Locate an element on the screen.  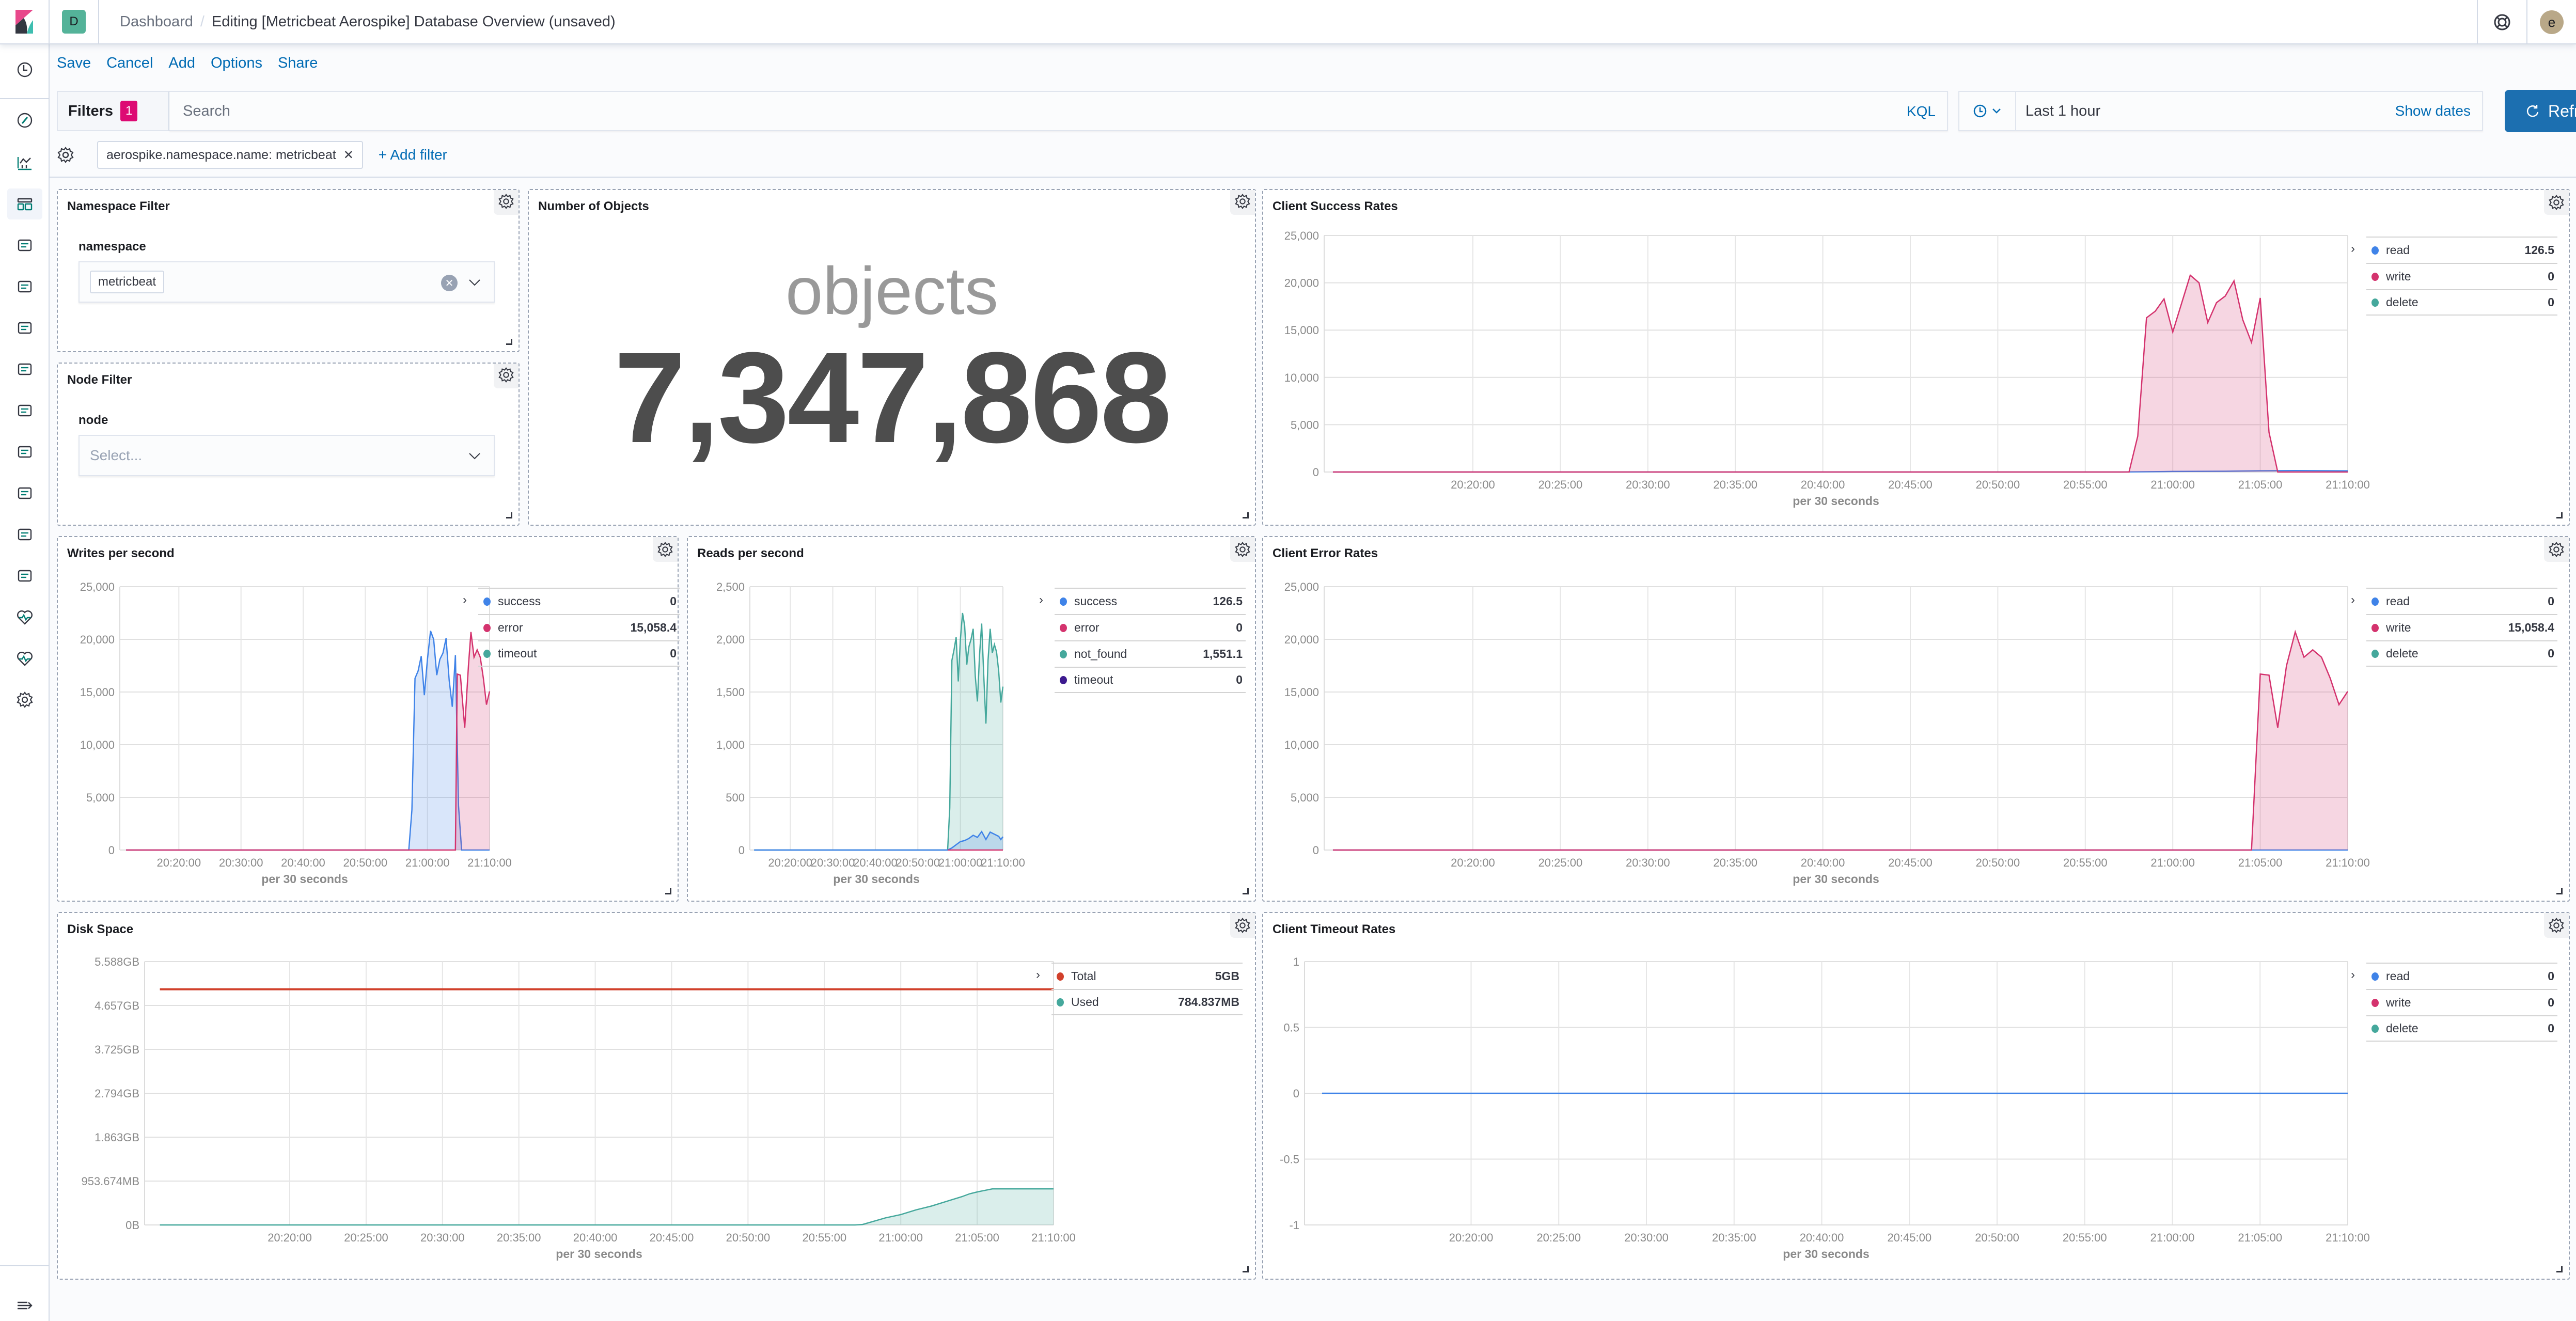
search-input: Search KQL is located at coordinates (1058, 111).